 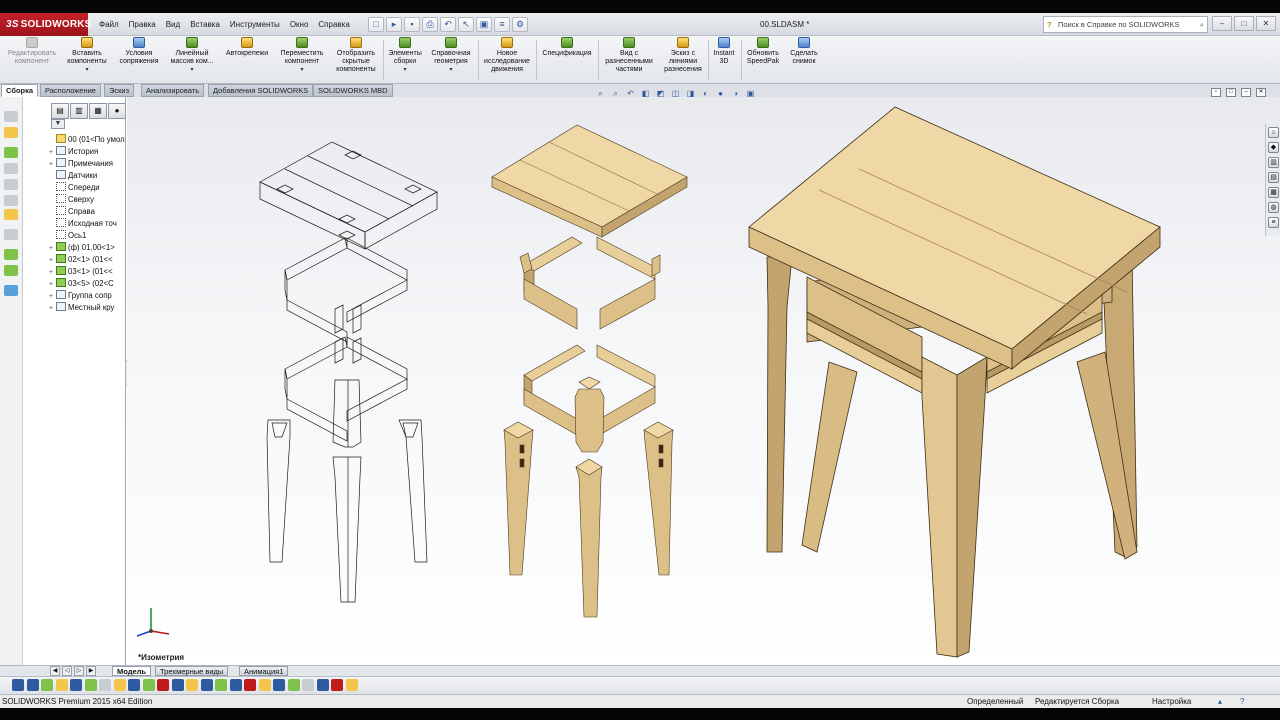 What do you see at coordinates (484, 24) in the screenshot?
I see `rebuild-icon: ▣` at bounding box center [484, 24].